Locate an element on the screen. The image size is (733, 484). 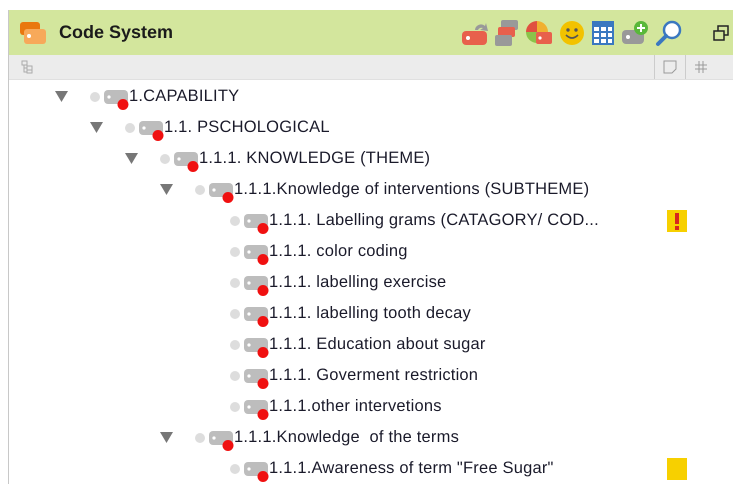
code-label: 1.CAPABILITY is located at coordinates (184, 96).